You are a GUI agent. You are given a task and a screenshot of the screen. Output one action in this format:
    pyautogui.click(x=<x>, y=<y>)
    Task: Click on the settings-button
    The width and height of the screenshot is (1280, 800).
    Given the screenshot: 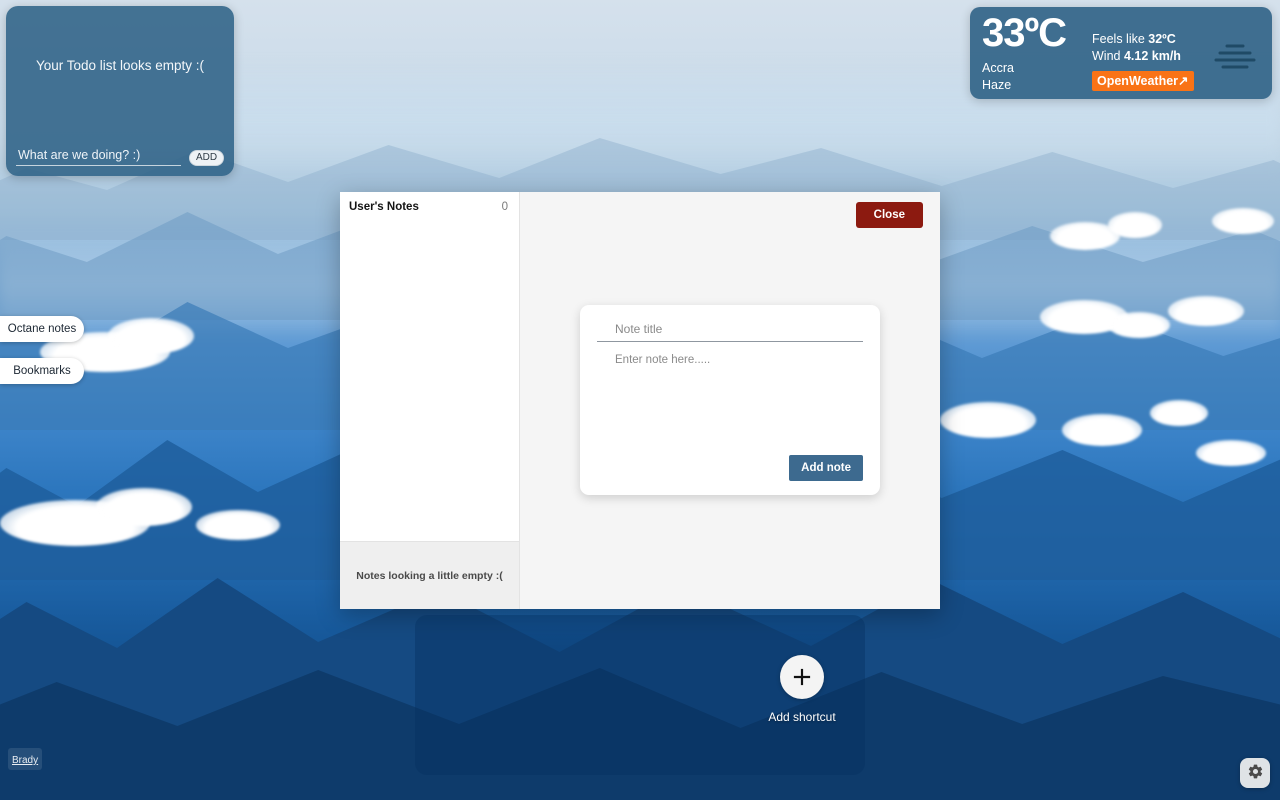 What is the action you would take?
    pyautogui.click(x=1255, y=773)
    